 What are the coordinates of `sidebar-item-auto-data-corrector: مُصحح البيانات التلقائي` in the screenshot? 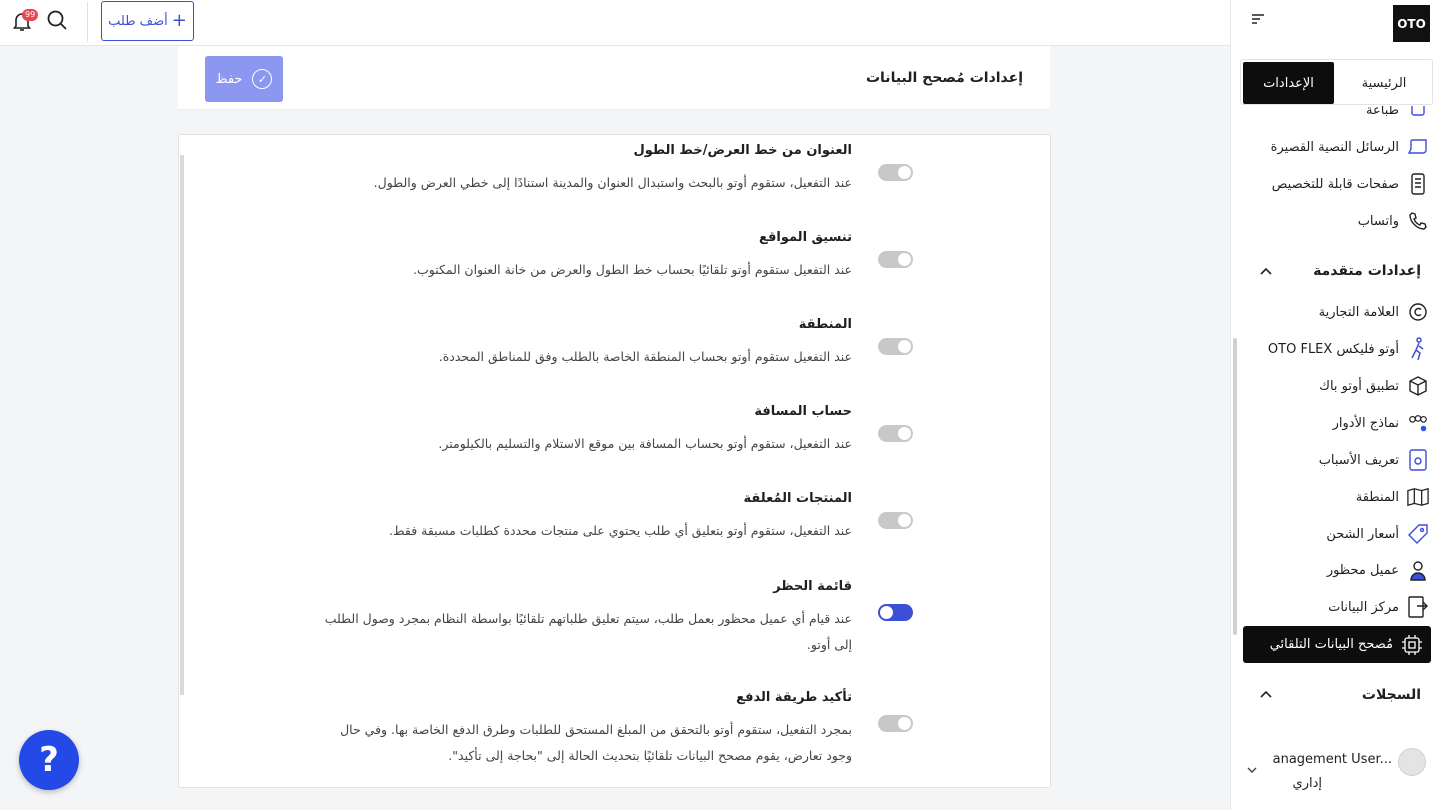 It's located at (1337, 644).